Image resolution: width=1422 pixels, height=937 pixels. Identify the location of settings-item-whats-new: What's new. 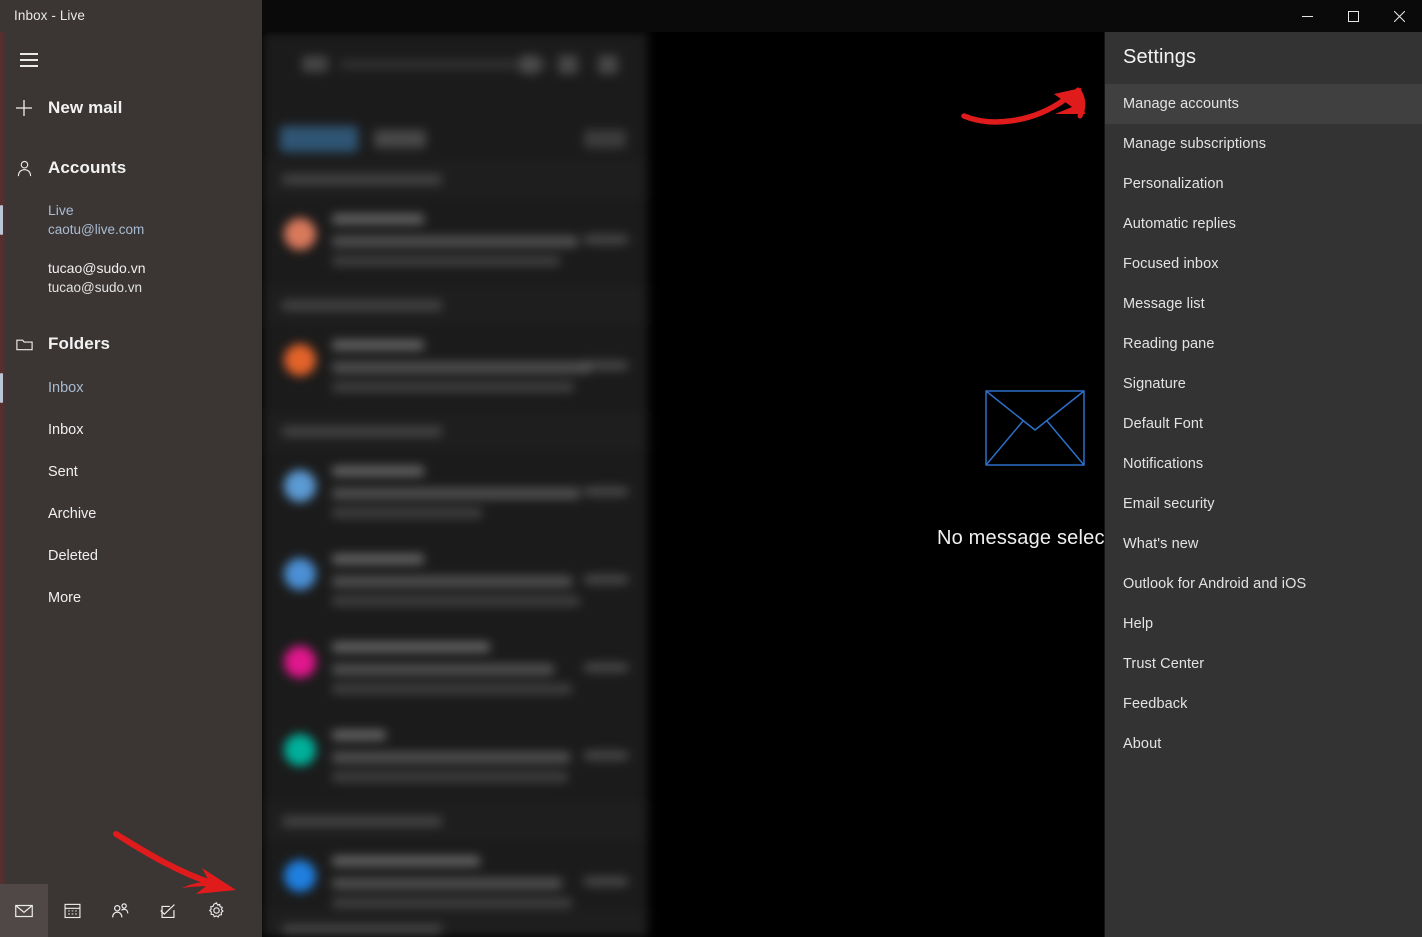
(1263, 544).